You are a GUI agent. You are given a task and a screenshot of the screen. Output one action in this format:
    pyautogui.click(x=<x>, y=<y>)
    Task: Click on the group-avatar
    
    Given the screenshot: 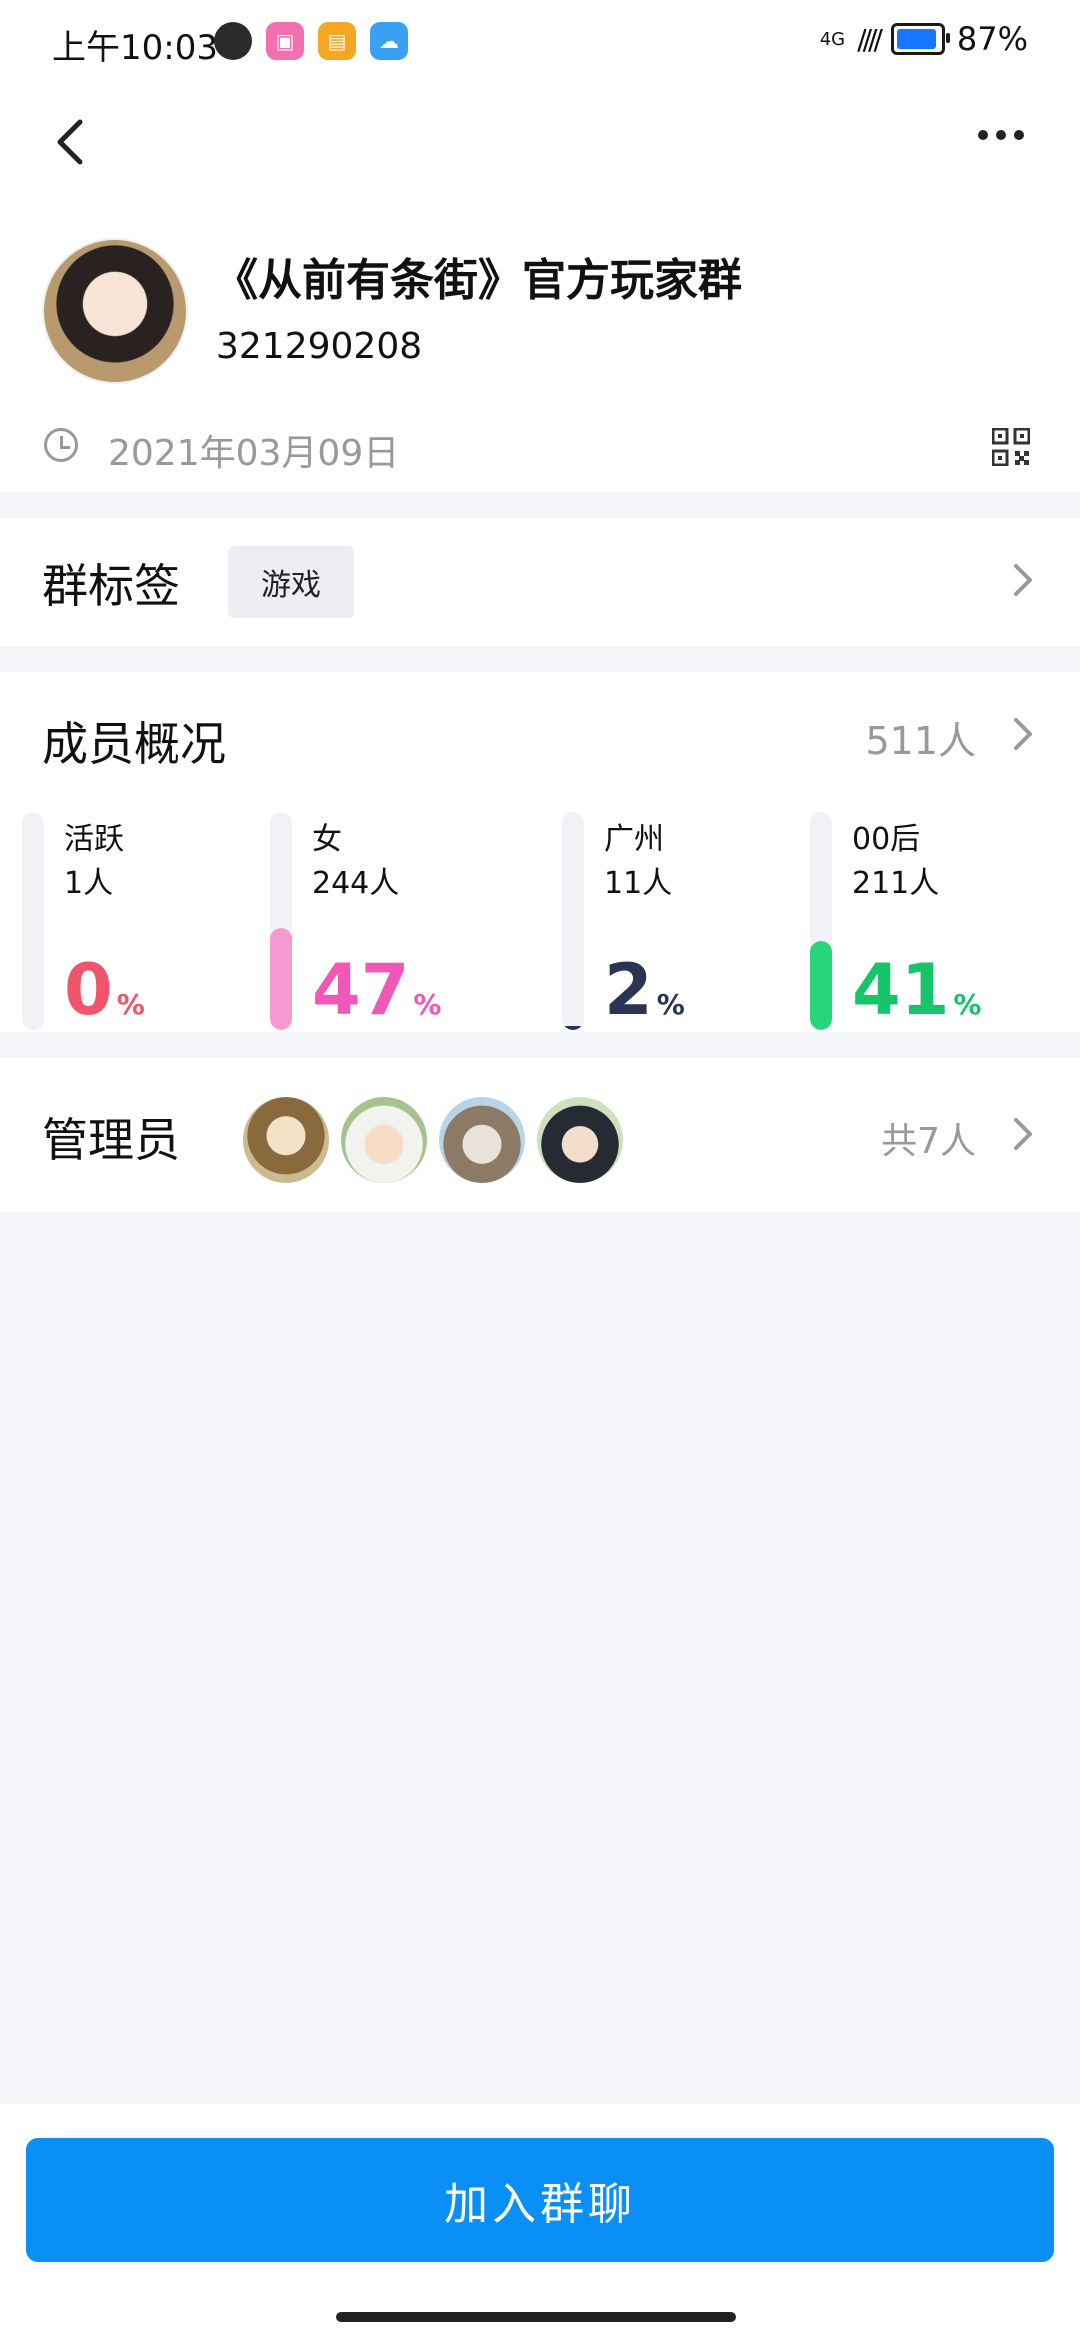 What is the action you would take?
    pyautogui.click(x=115, y=311)
    